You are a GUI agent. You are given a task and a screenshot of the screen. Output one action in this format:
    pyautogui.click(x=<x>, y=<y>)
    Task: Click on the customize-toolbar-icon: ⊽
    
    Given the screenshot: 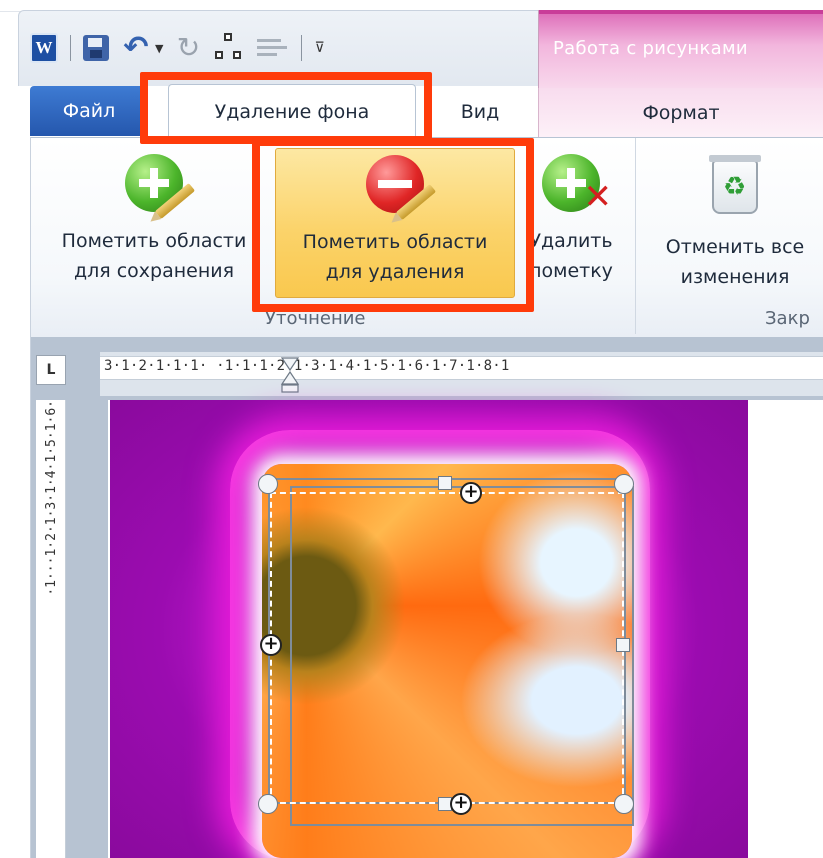 What is the action you would take?
    pyautogui.click(x=319, y=48)
    